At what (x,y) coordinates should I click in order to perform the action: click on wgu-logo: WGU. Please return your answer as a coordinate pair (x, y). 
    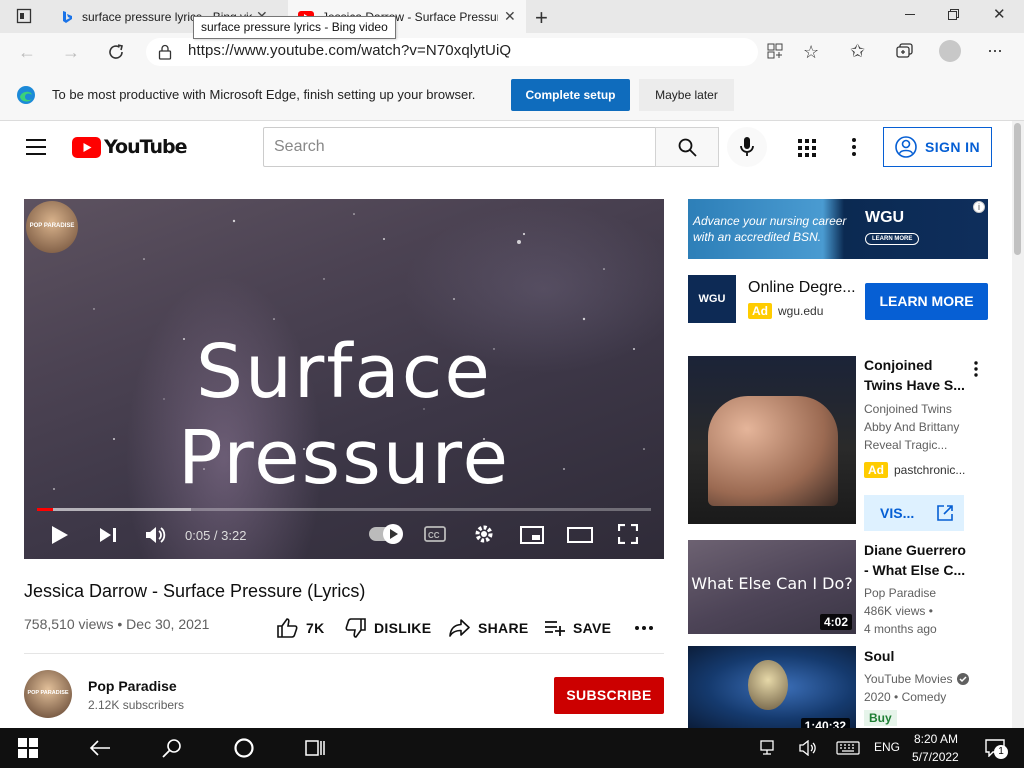
    Looking at the image, I should click on (712, 299).